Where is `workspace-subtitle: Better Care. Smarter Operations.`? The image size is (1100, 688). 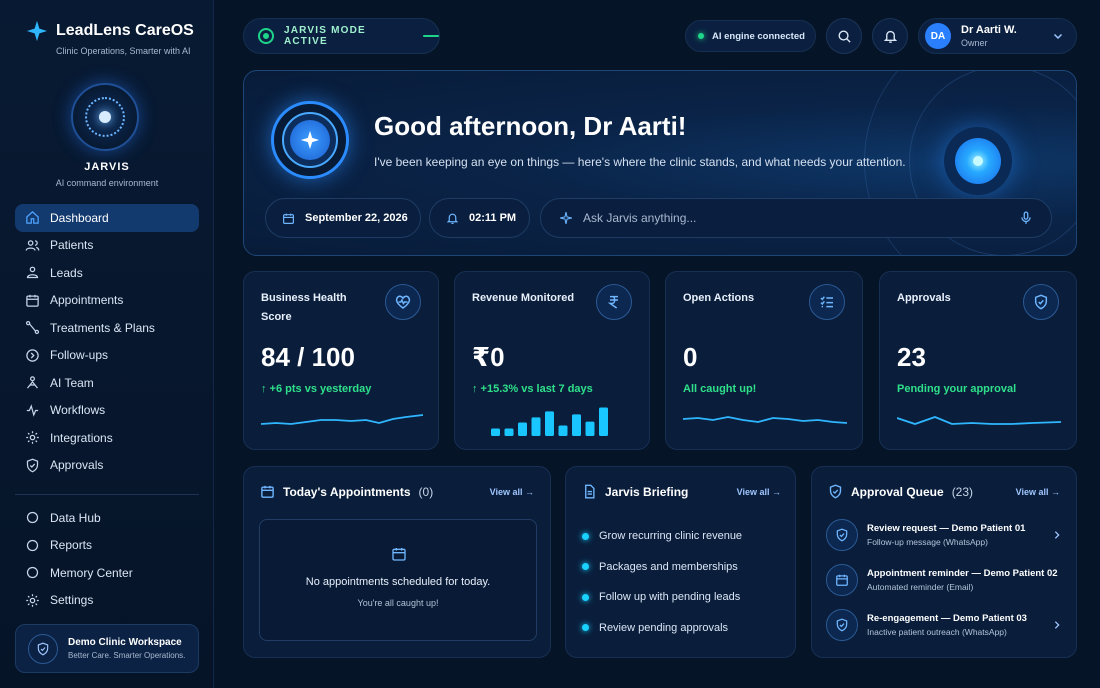 workspace-subtitle: Better Care. Smarter Operations. is located at coordinates (127, 655).